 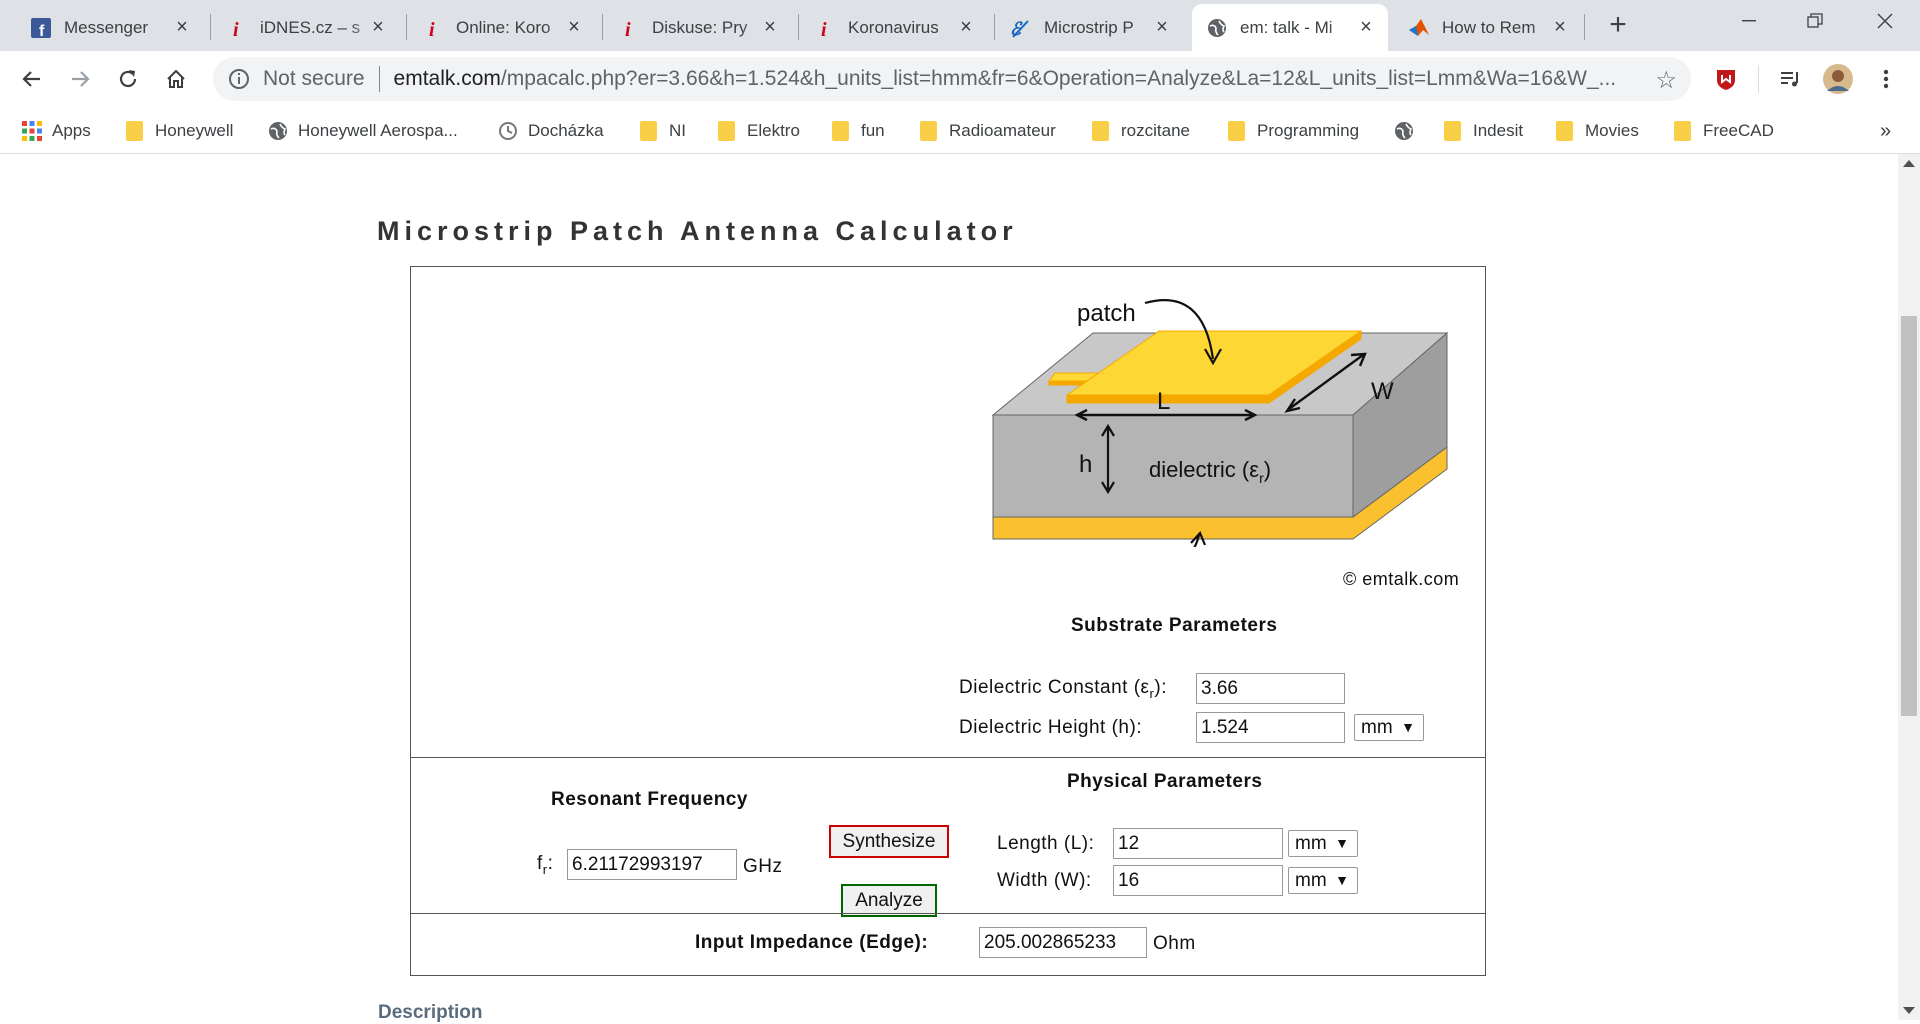 What do you see at coordinates (1323, 880) in the screenshot?
I see `width-unit-select: mm ▼` at bounding box center [1323, 880].